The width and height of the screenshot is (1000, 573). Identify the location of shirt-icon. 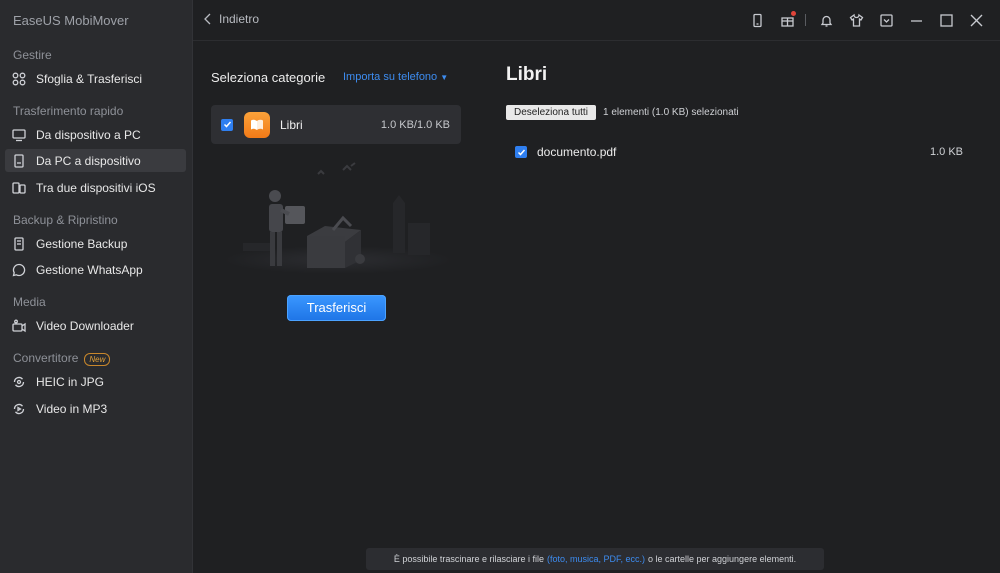
(856, 20).